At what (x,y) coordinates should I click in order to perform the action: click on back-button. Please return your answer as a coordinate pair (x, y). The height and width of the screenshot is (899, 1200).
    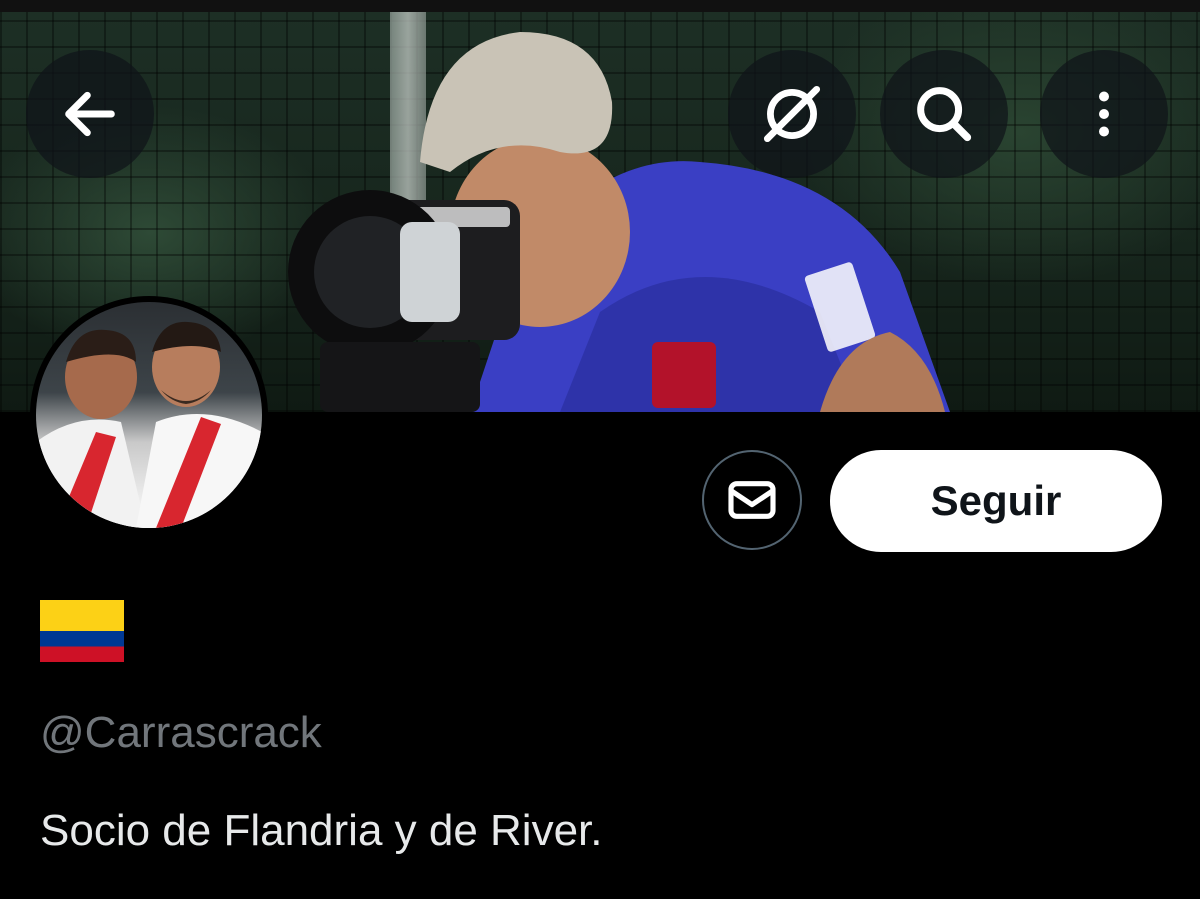
    Looking at the image, I should click on (90, 114).